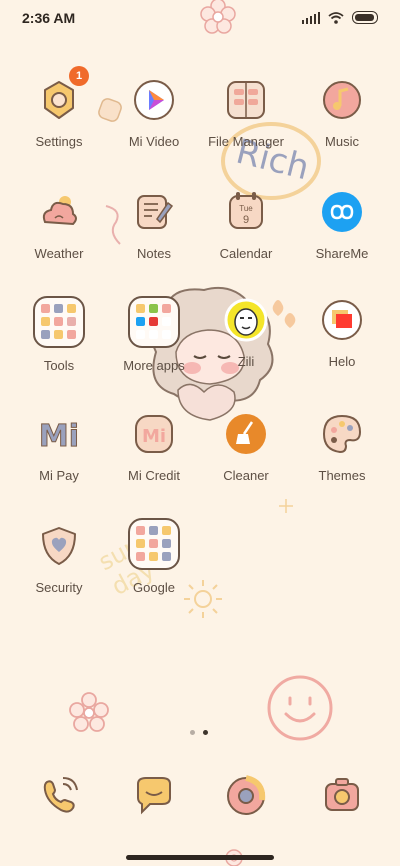 This screenshot has height=866, width=400. I want to click on chat-bubble-icon, so click(154, 796).